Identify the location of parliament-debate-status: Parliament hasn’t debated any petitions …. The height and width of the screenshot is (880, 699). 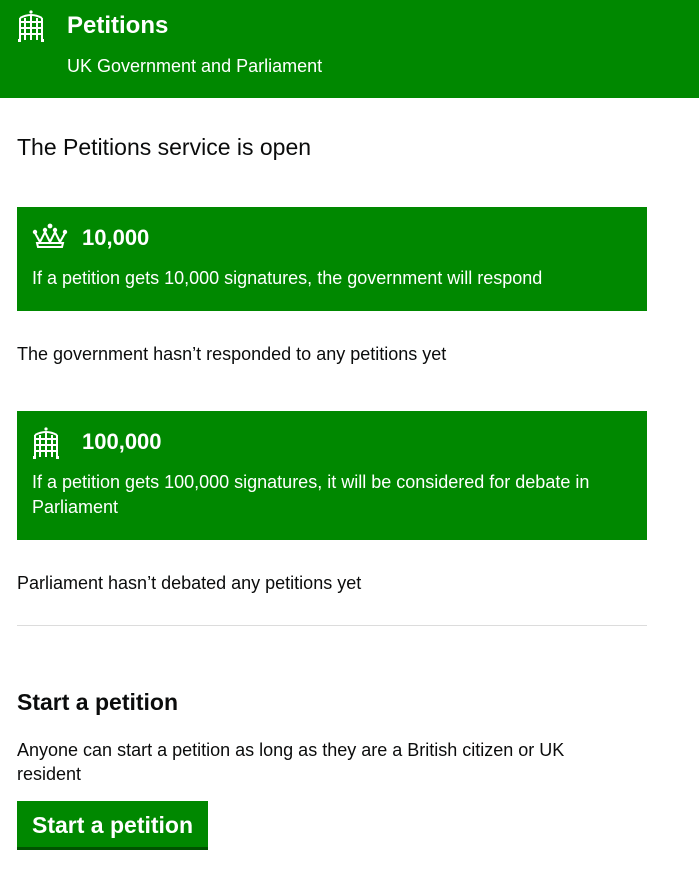
(189, 583).